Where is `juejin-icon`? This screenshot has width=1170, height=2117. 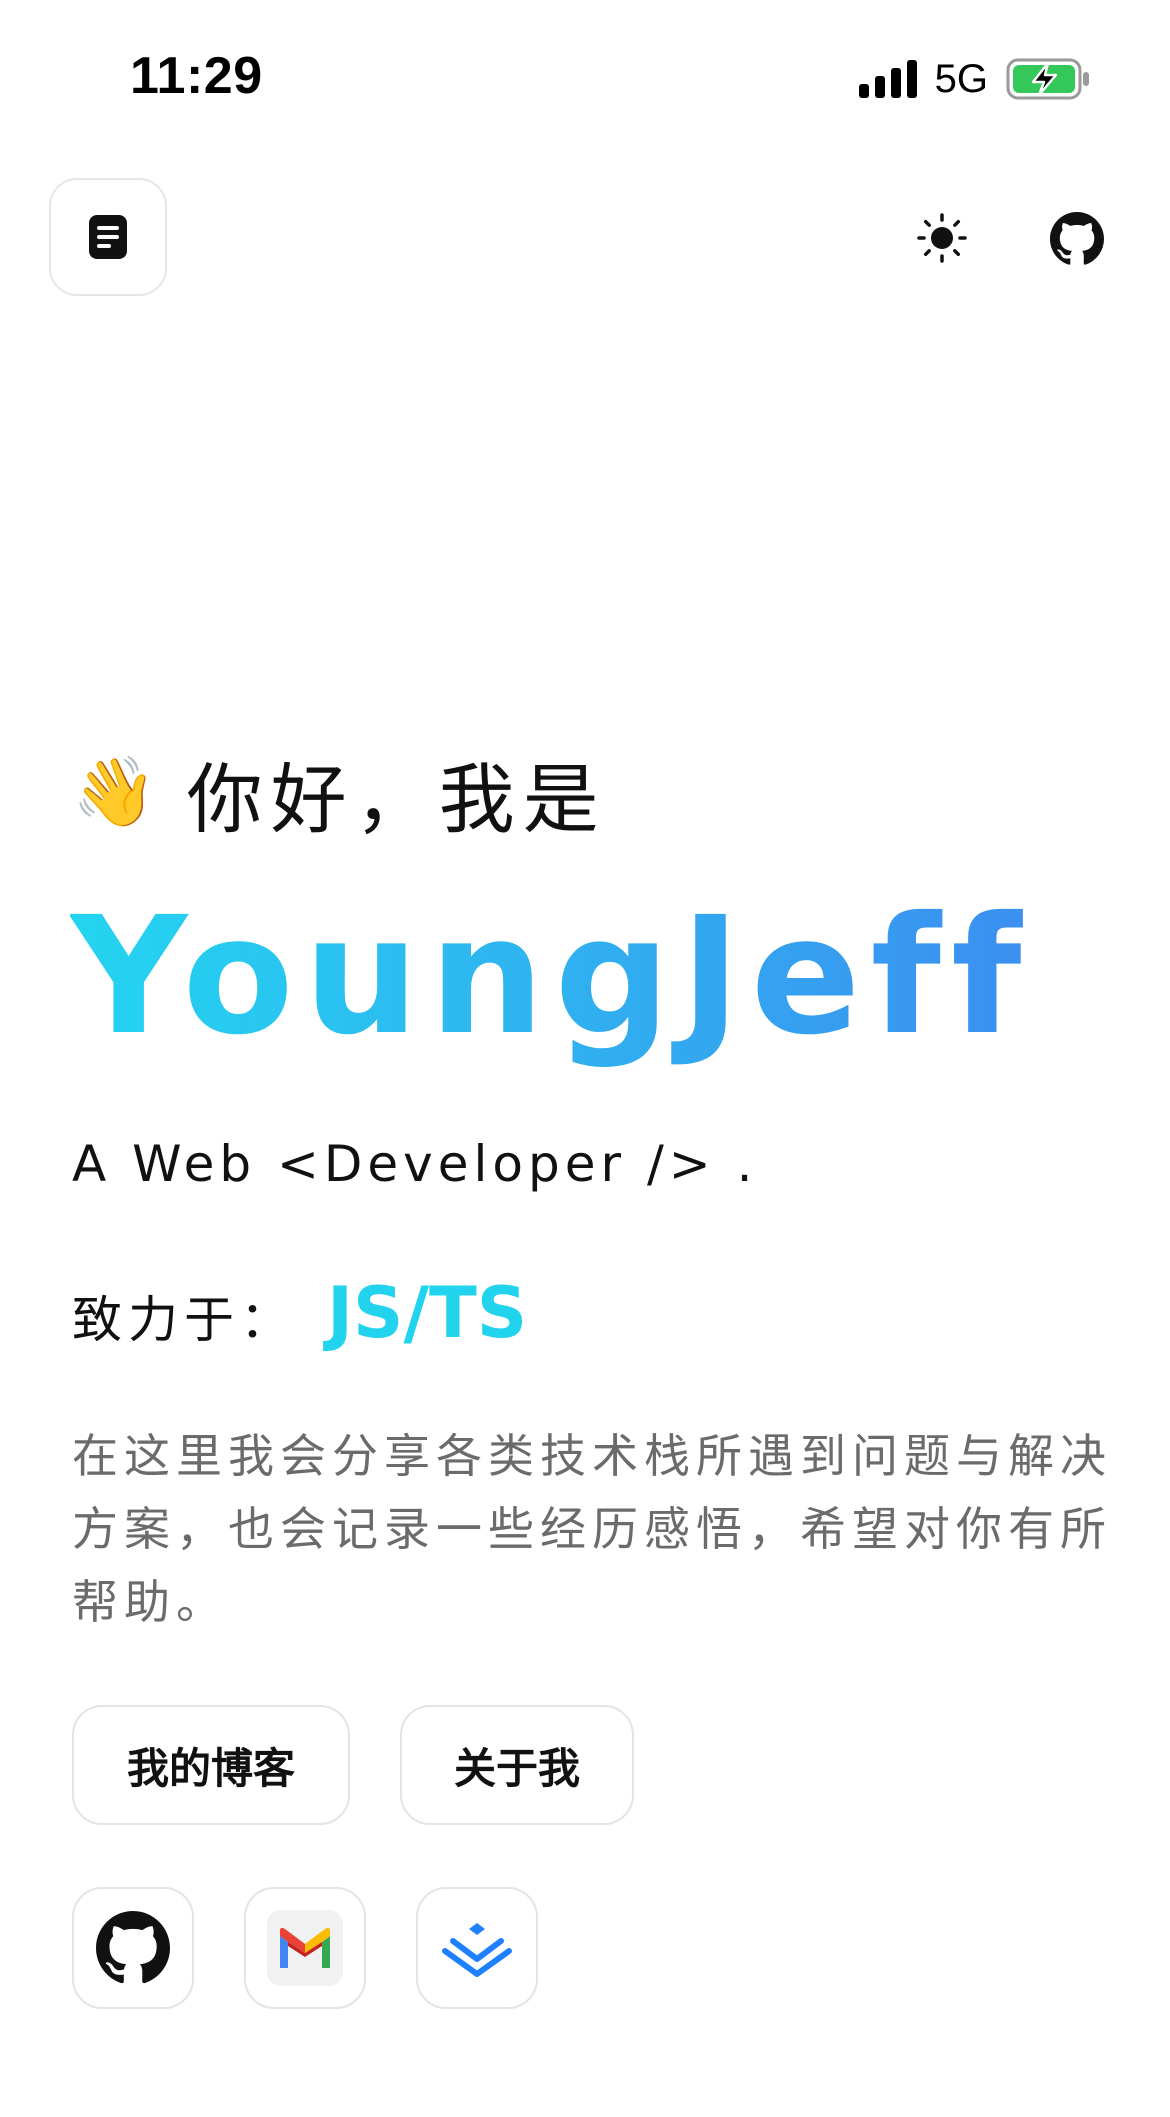 juejin-icon is located at coordinates (477, 1950).